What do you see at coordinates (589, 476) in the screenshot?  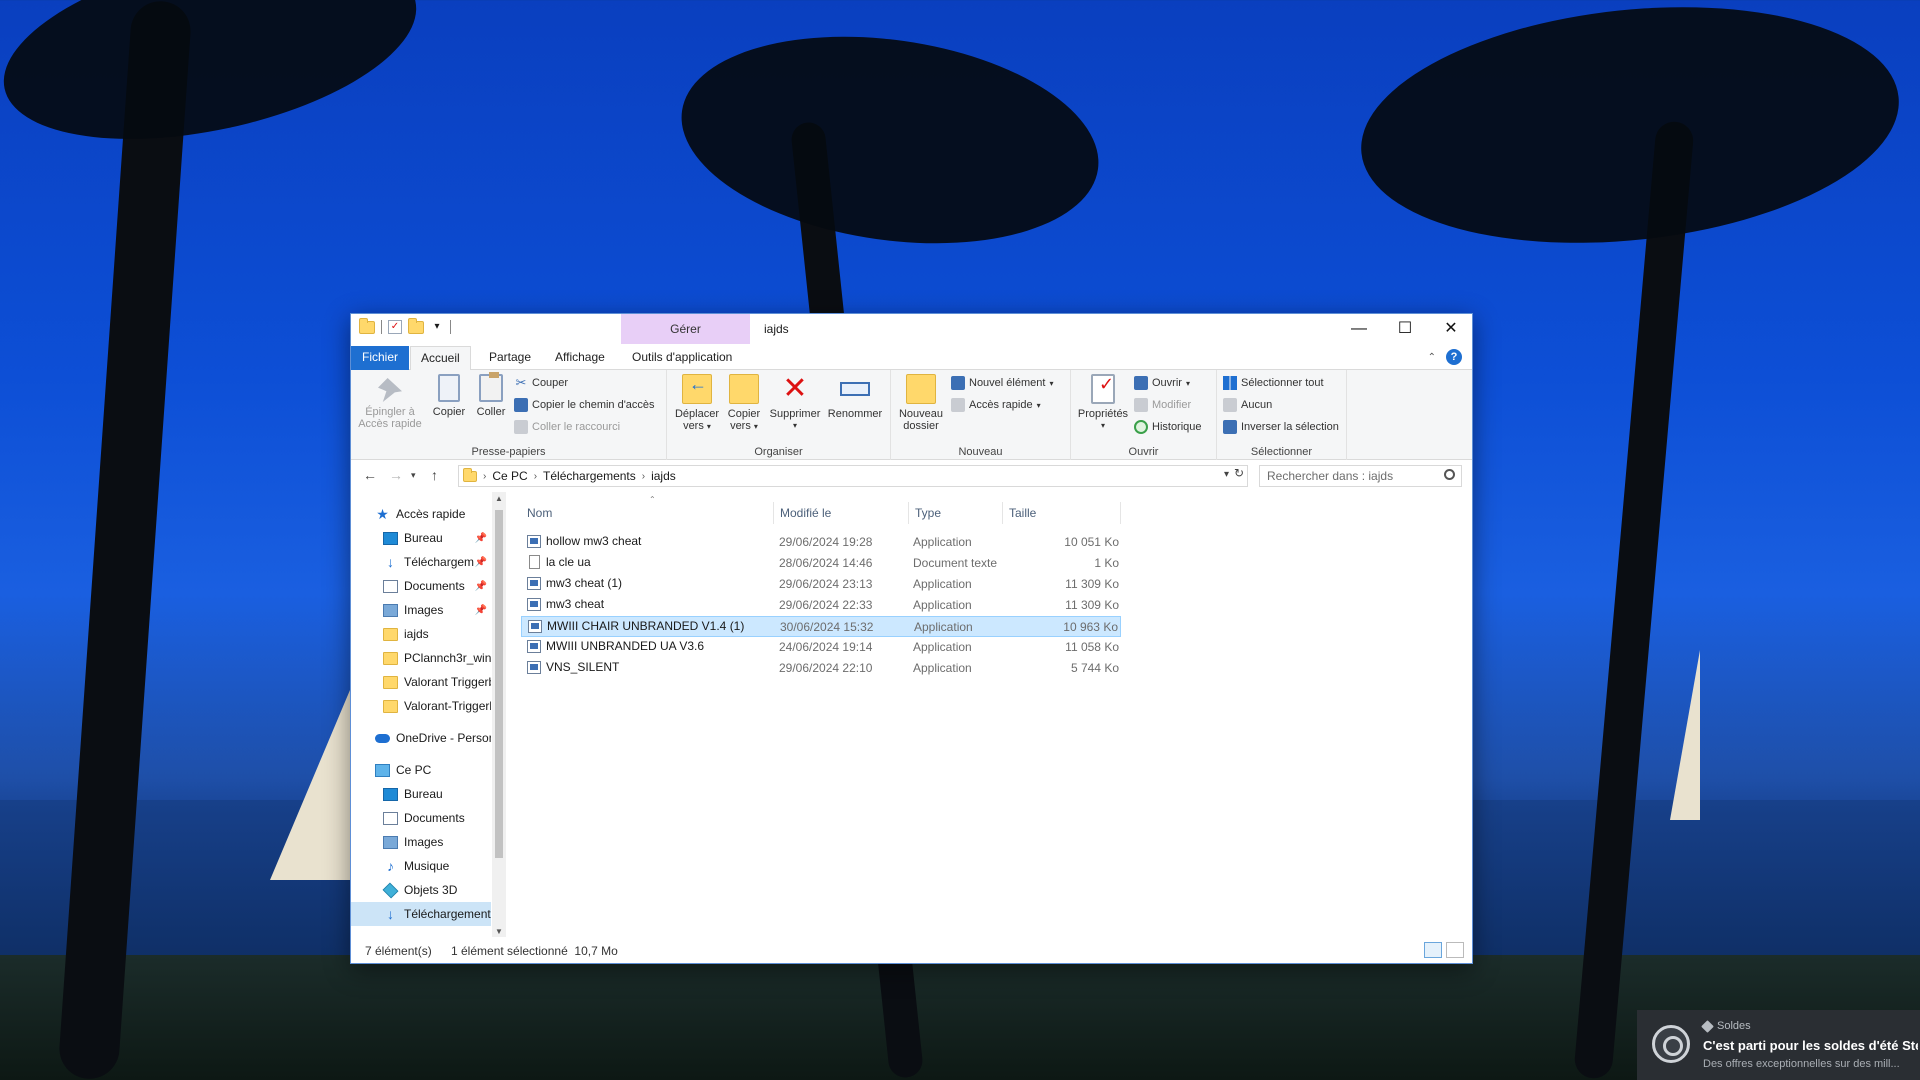 I see `breadcrumb-downloads: Téléchargements` at bounding box center [589, 476].